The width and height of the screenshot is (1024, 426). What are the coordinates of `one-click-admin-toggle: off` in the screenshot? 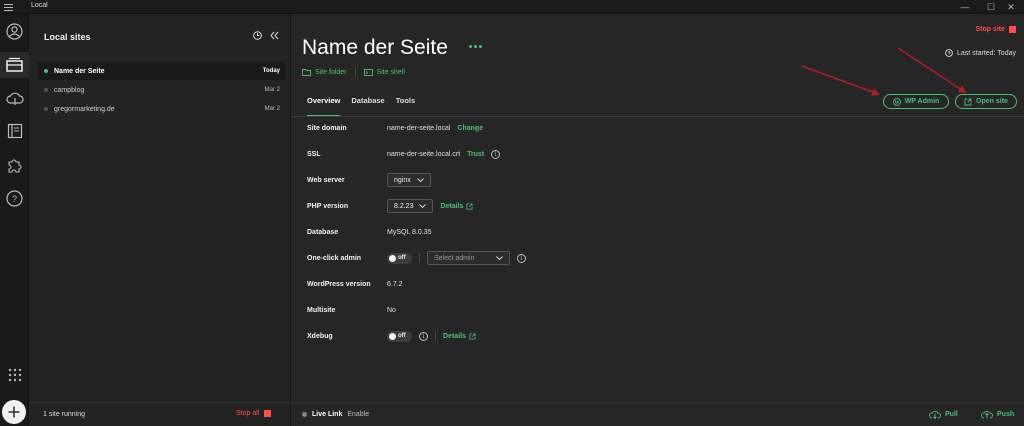 It's located at (399, 258).